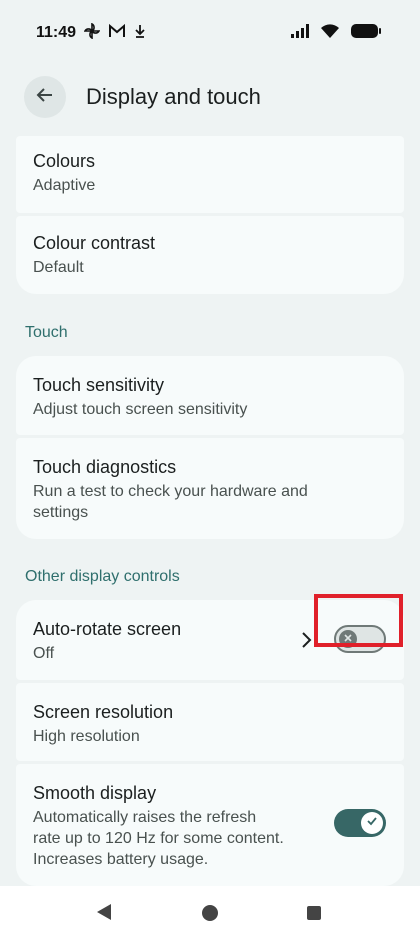 The width and height of the screenshot is (420, 937). Describe the element at coordinates (107, 629) in the screenshot. I see `item-title: Auto-rotate screen` at that location.